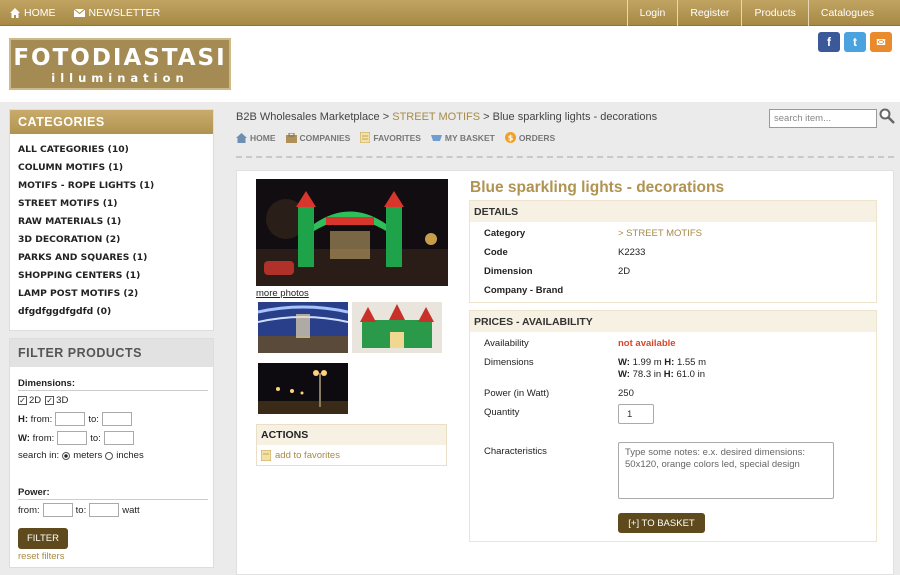 The height and width of the screenshot is (575, 900). Describe the element at coordinates (66, 455) in the screenshot. I see `radio-meters` at that location.